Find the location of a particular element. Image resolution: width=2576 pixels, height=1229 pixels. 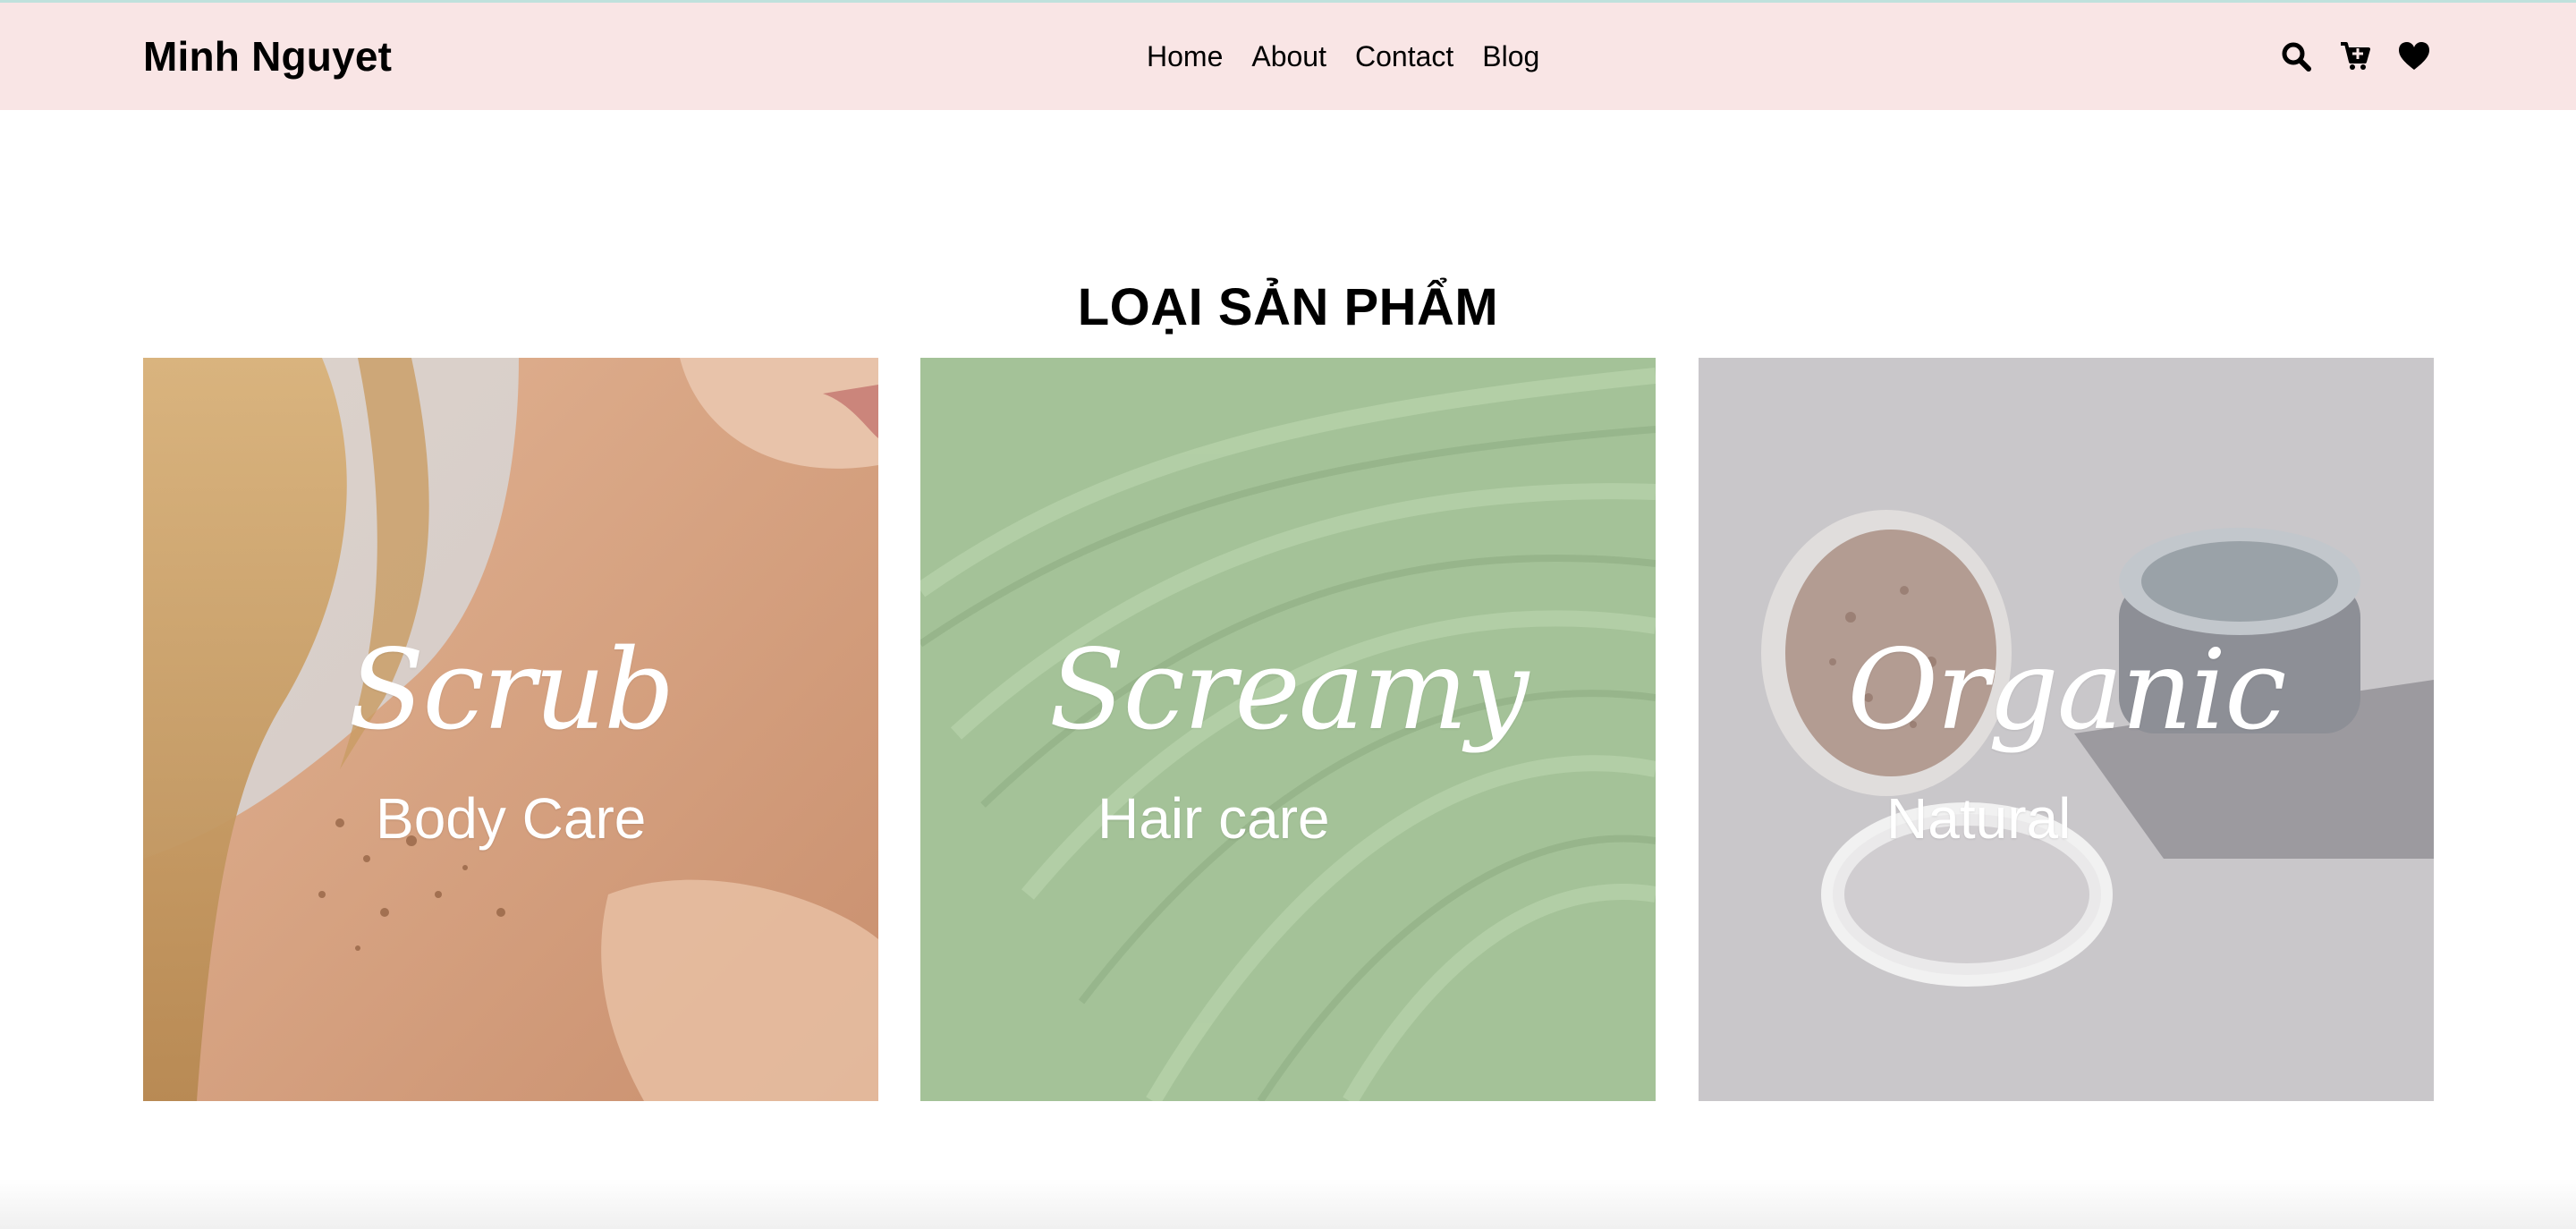

nav-icons is located at coordinates (2355, 56).